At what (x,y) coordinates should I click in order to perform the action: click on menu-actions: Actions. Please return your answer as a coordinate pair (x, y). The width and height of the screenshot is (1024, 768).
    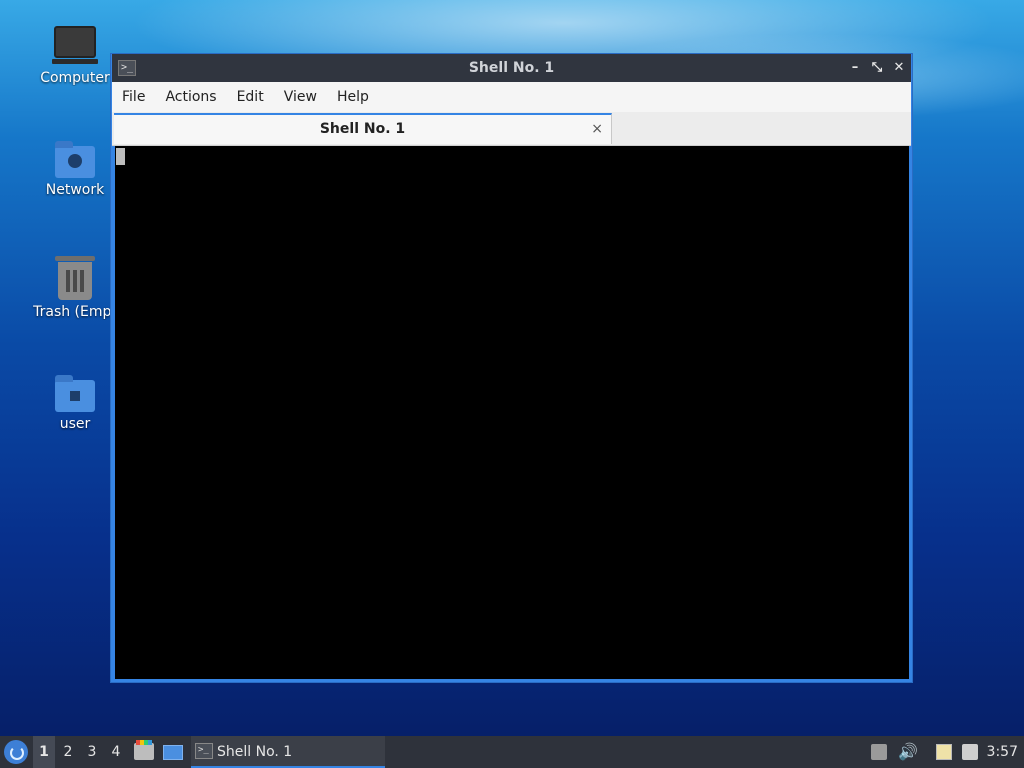
    Looking at the image, I should click on (190, 97).